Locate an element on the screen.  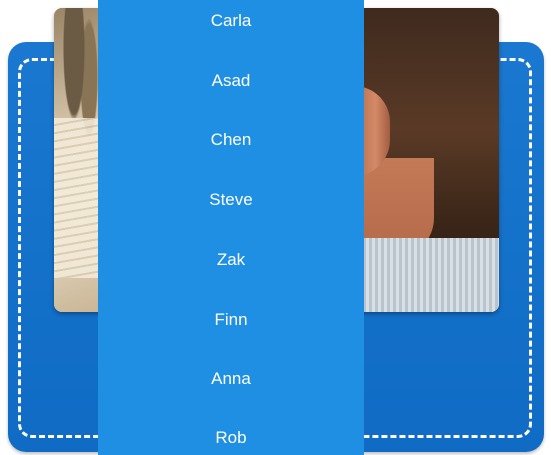
name-item-rob: Rob is located at coordinates (231, 436).